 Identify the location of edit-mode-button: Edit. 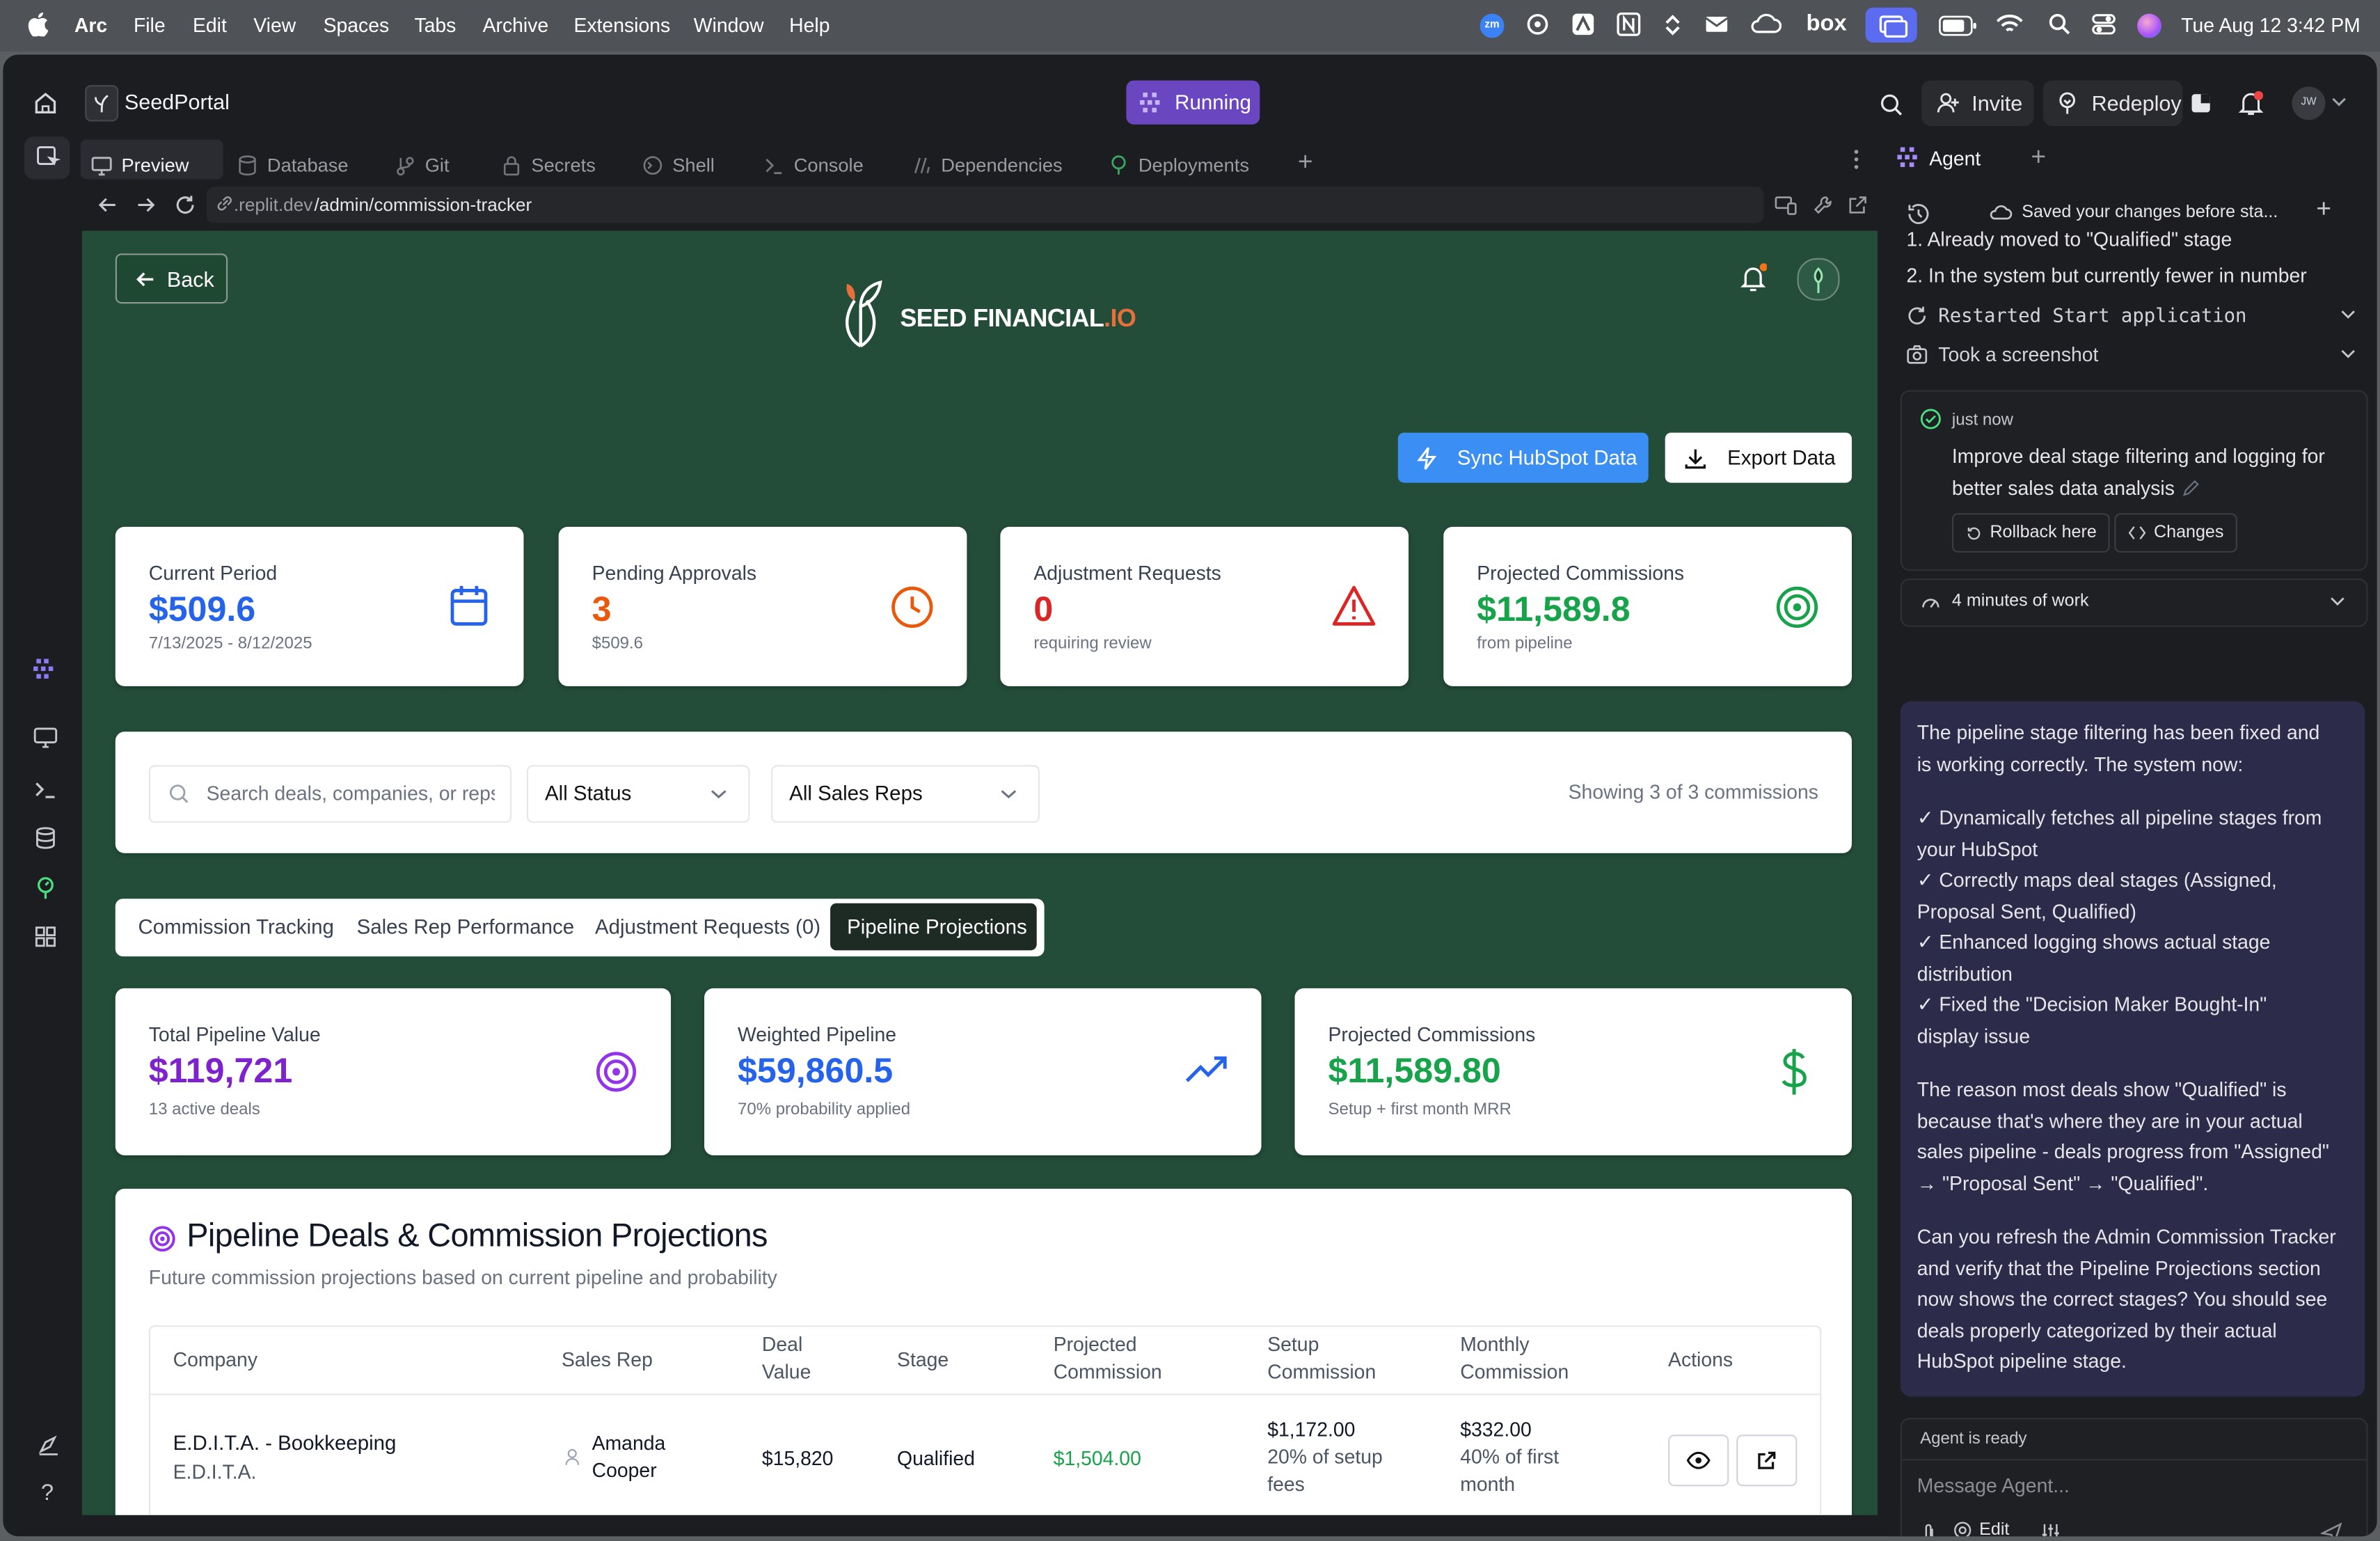
(1981, 1529).